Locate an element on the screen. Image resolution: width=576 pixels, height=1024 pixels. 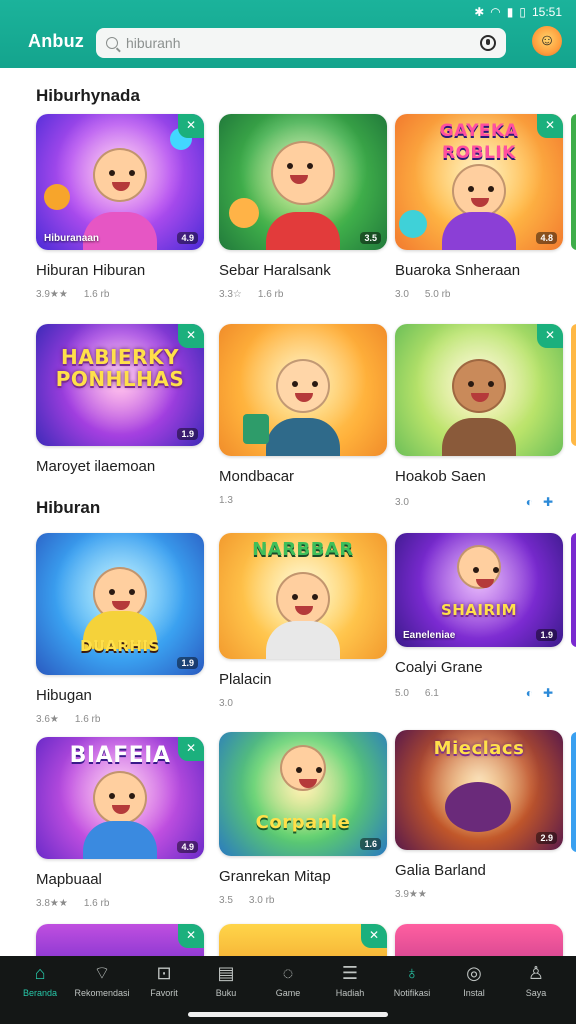
app-card: Mondbacar 1.3 is located at coordinates (303, 415).